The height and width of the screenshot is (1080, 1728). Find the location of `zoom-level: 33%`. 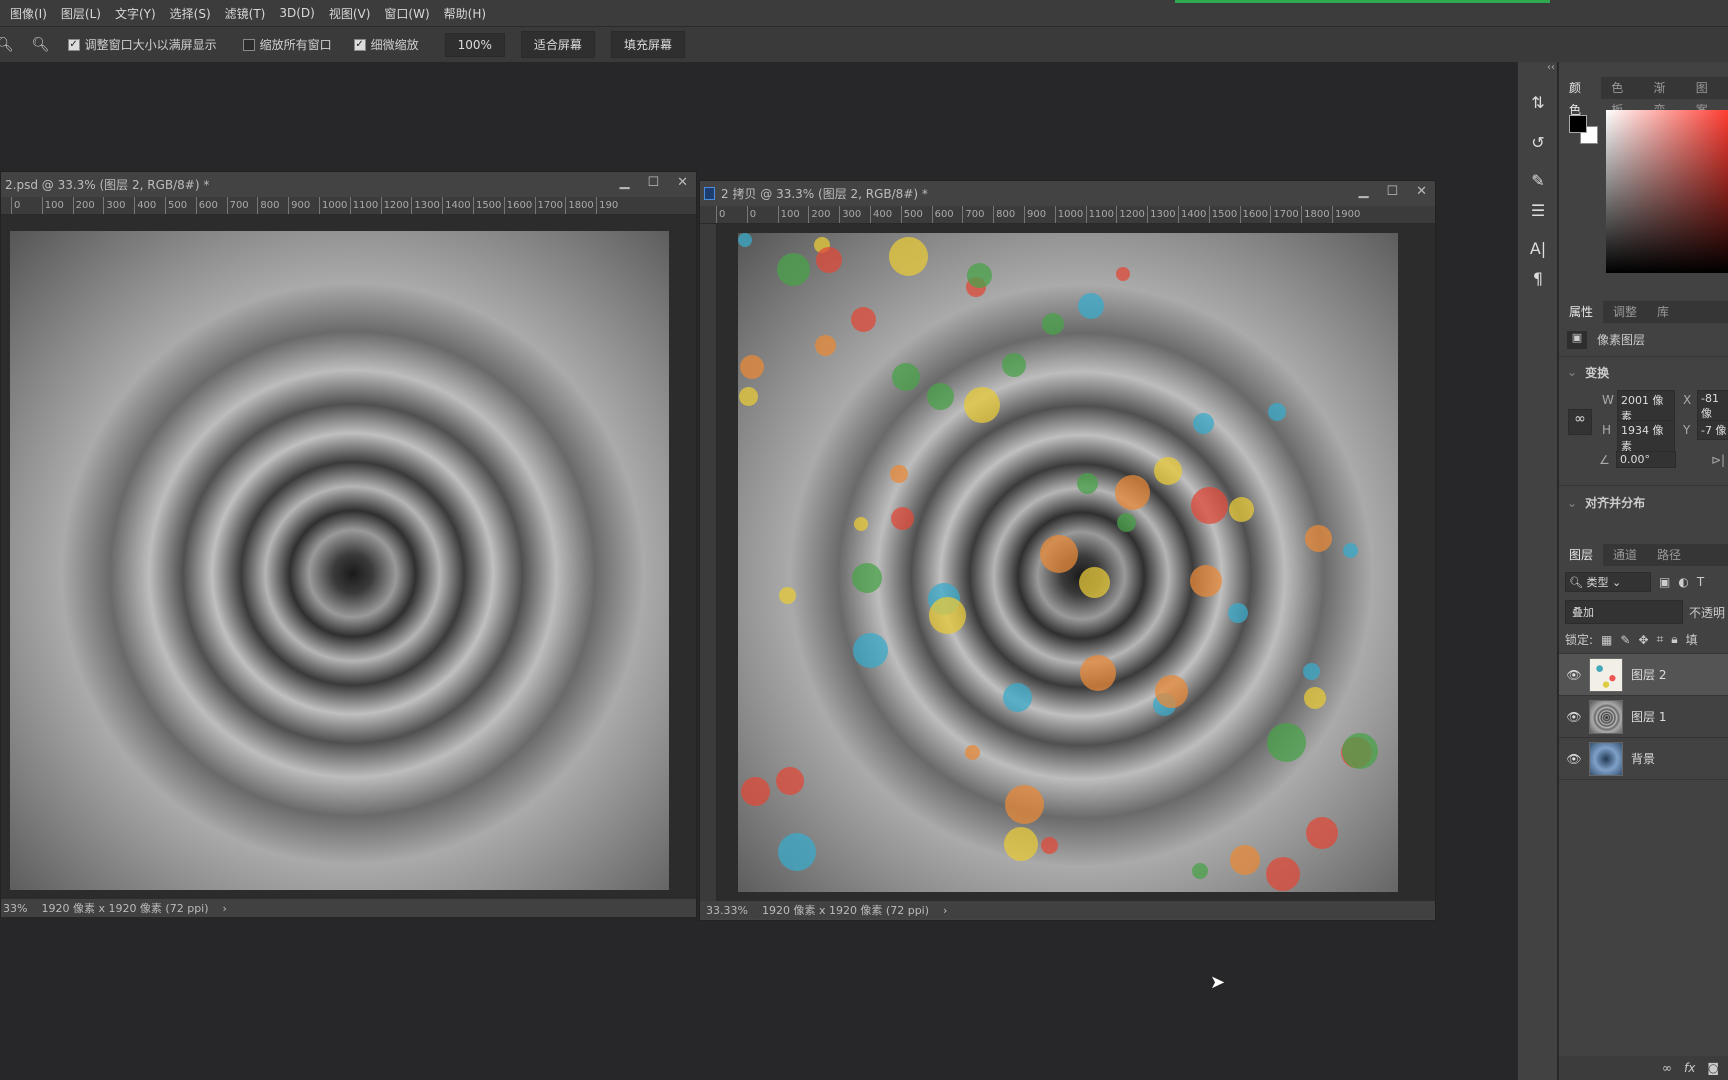

zoom-level: 33% is located at coordinates (15, 908).